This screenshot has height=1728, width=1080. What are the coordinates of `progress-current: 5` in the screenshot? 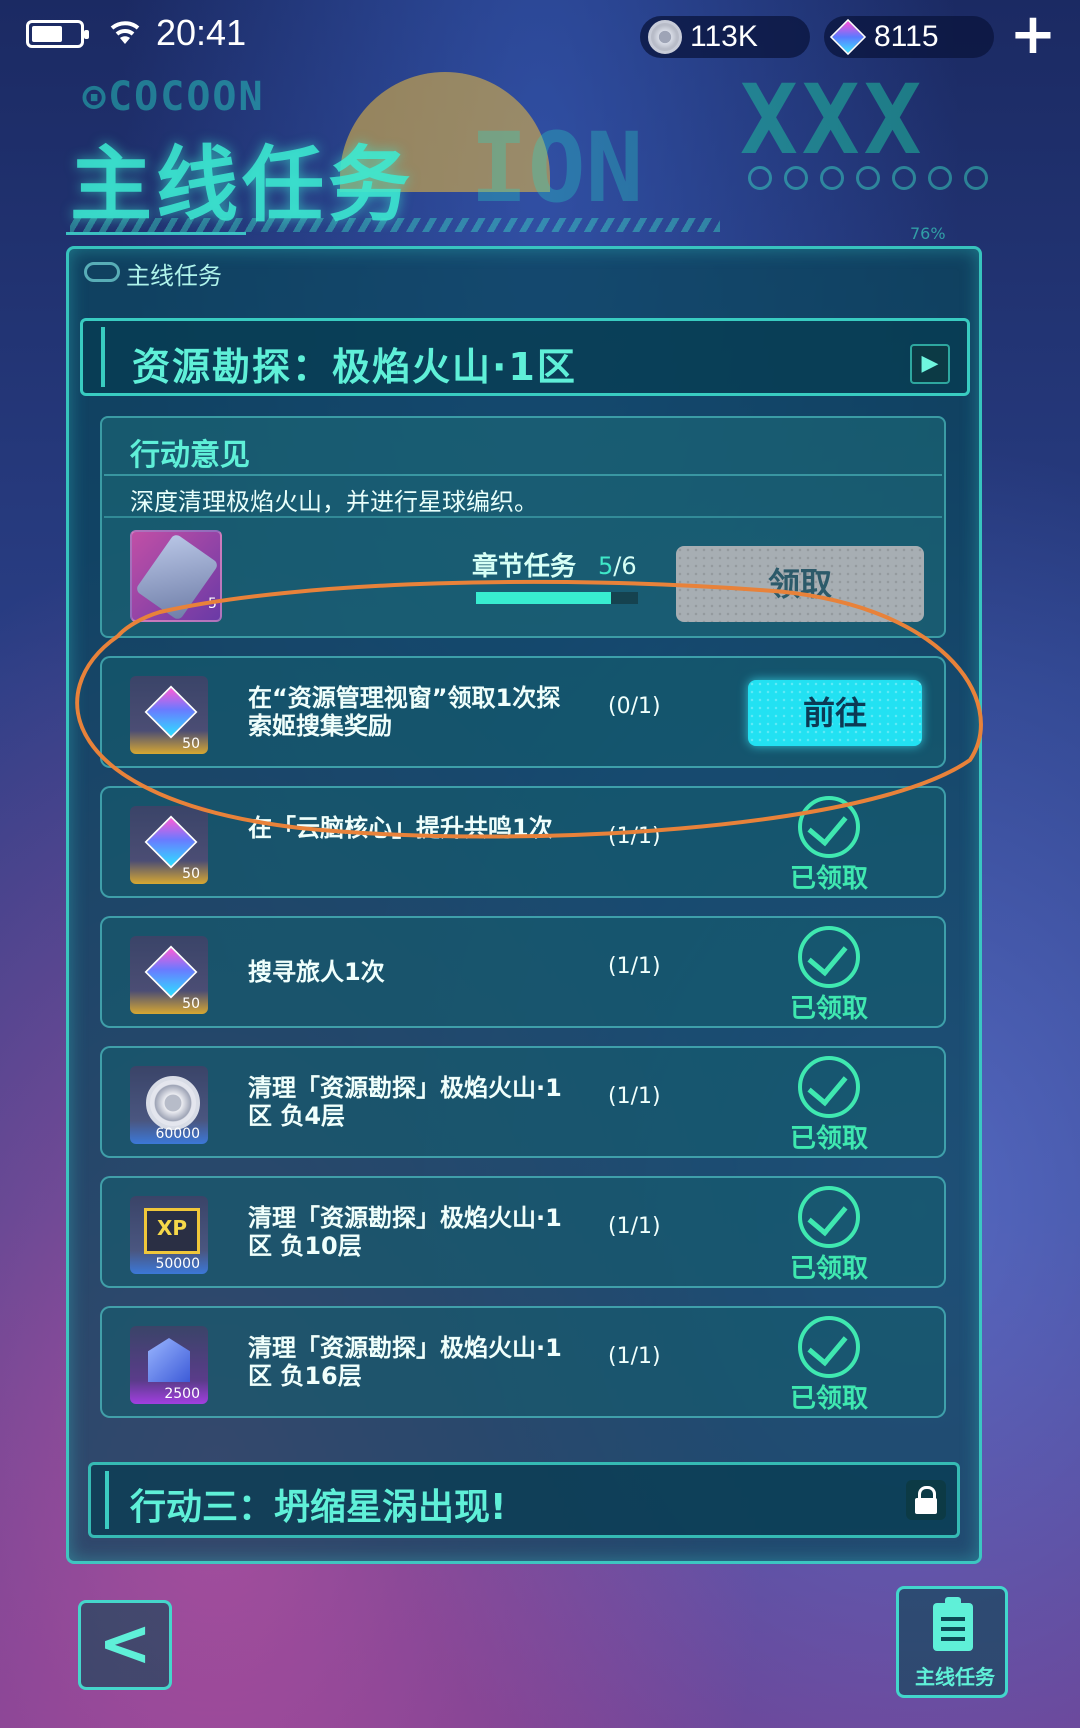 It's located at (606, 566).